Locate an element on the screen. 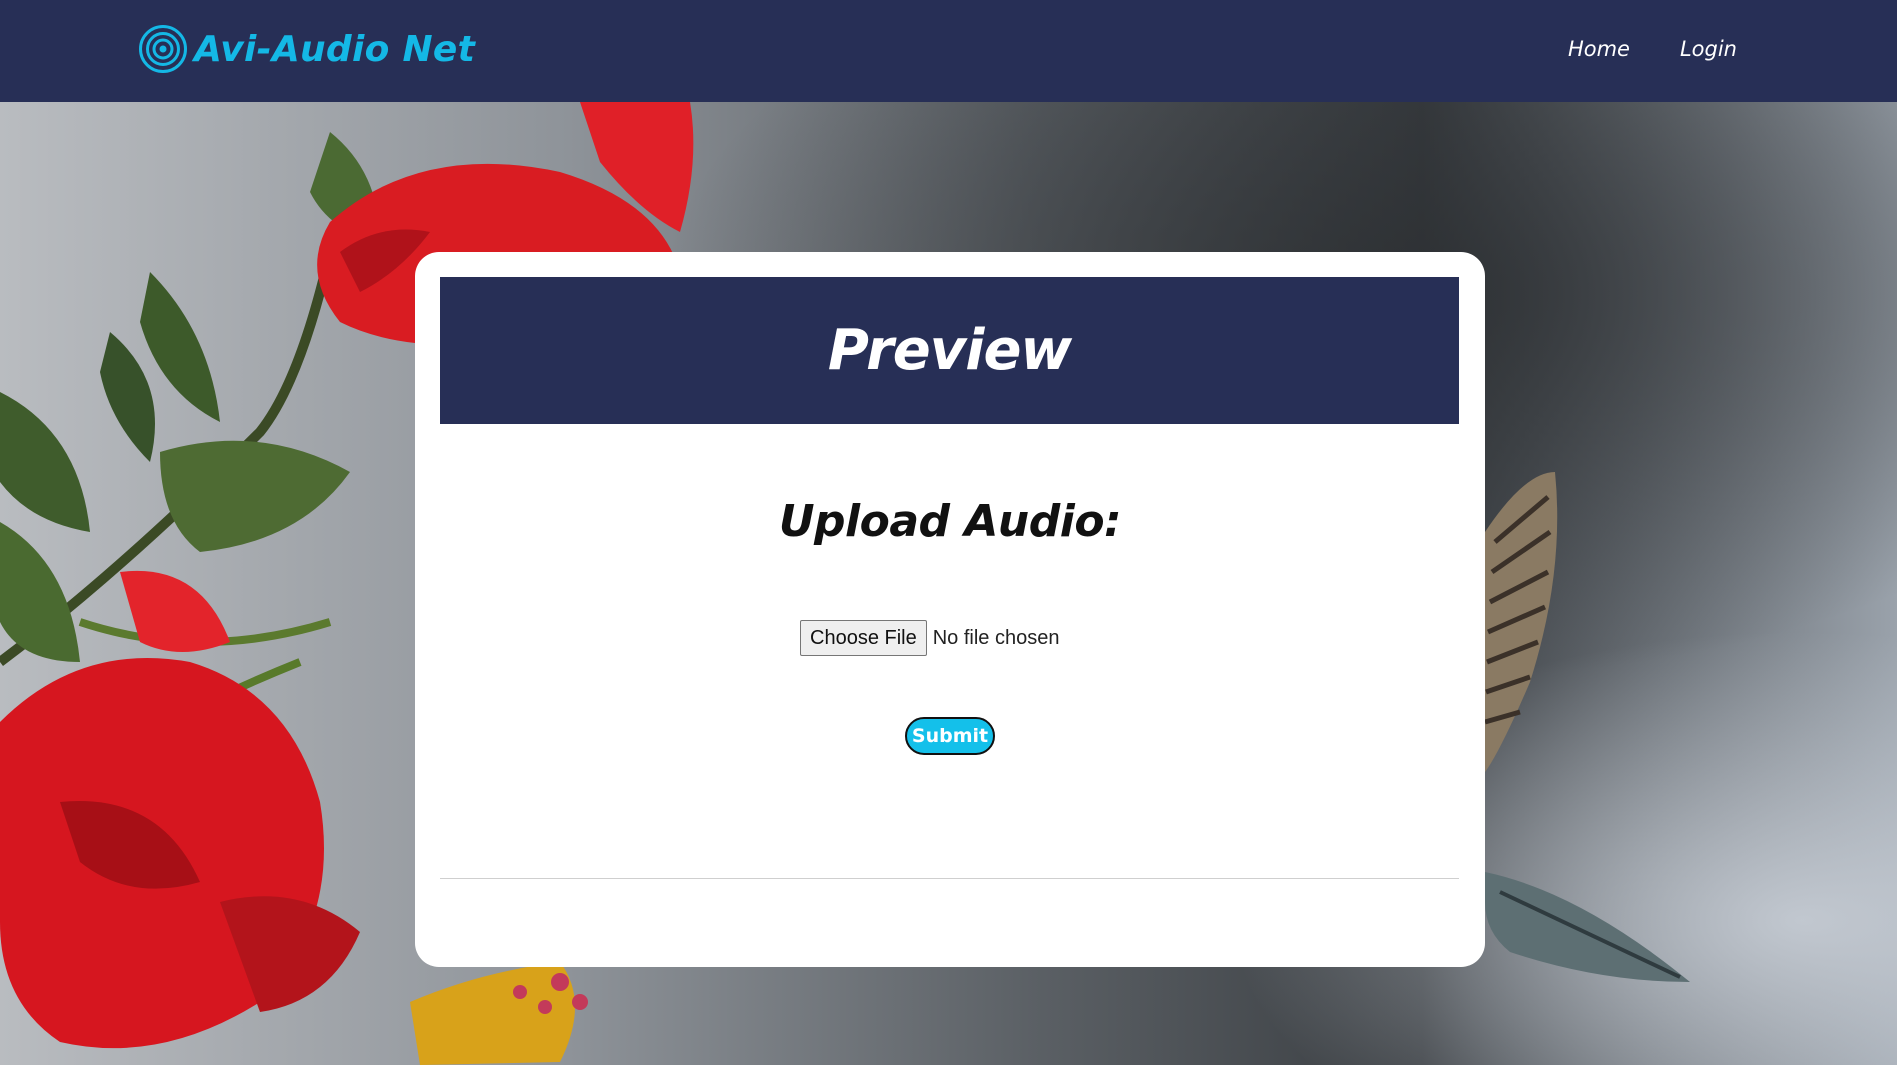  card-title: Preview is located at coordinates (949, 350).